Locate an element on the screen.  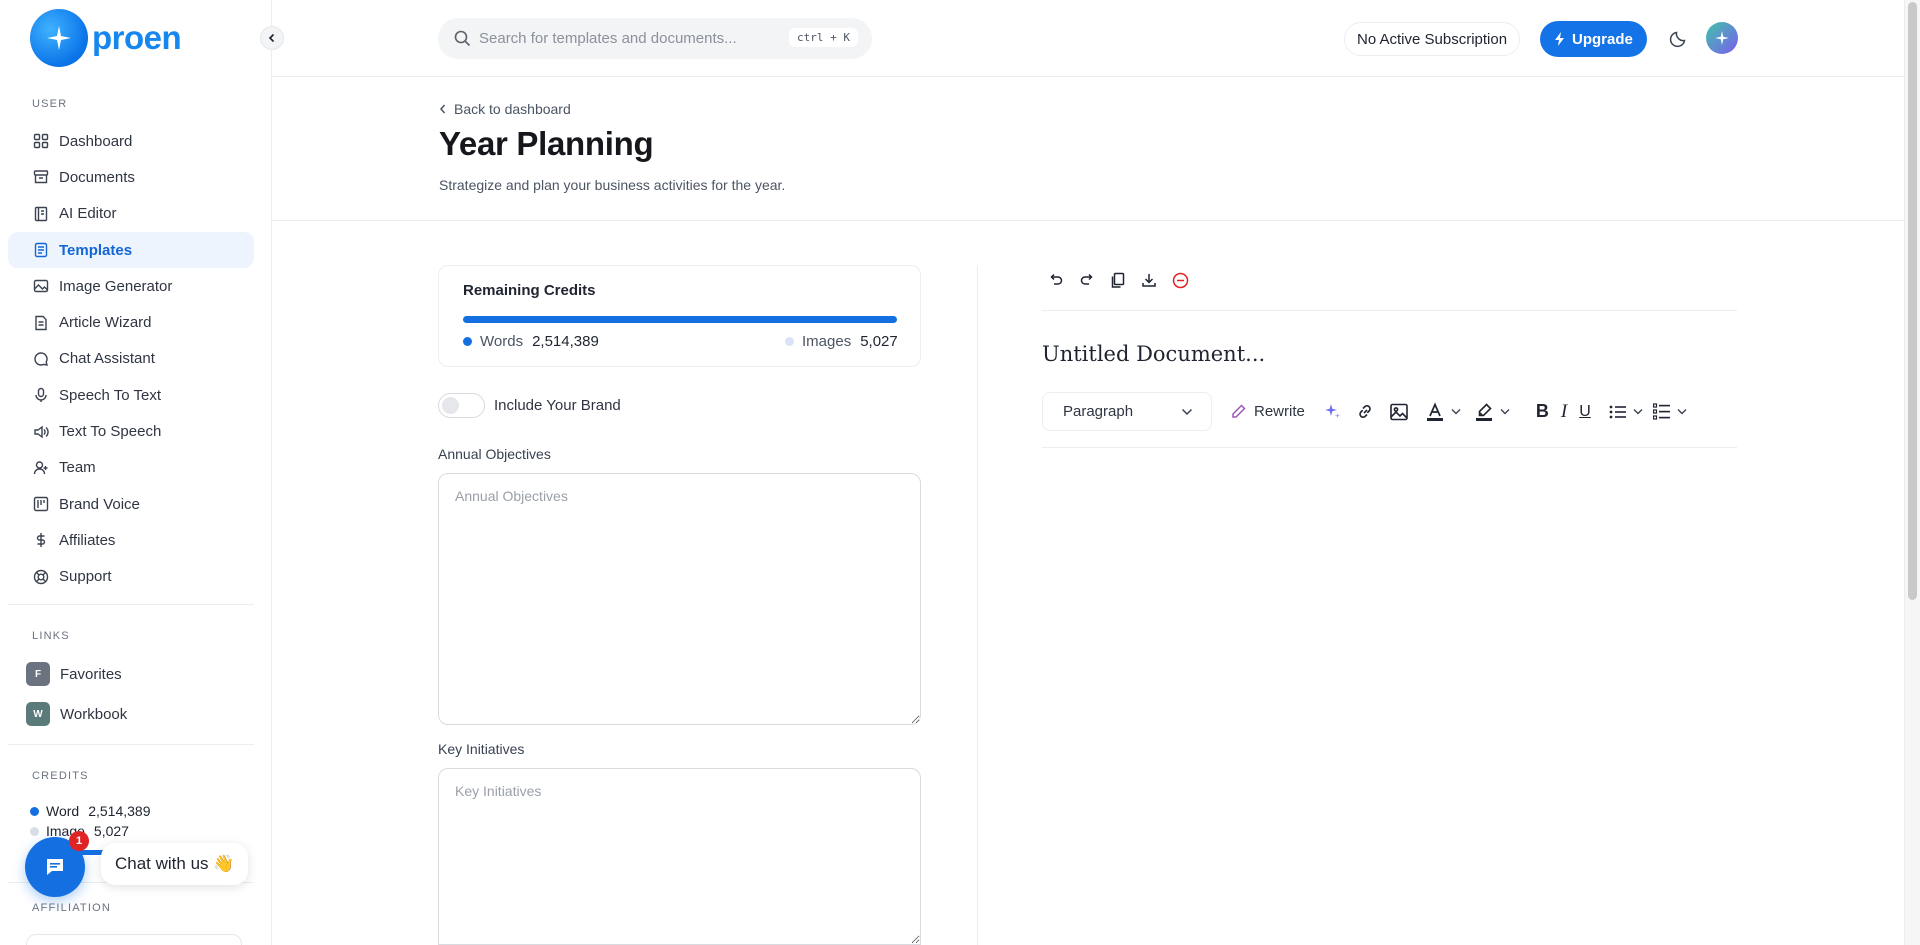
user-avatar is located at coordinates (1722, 38).